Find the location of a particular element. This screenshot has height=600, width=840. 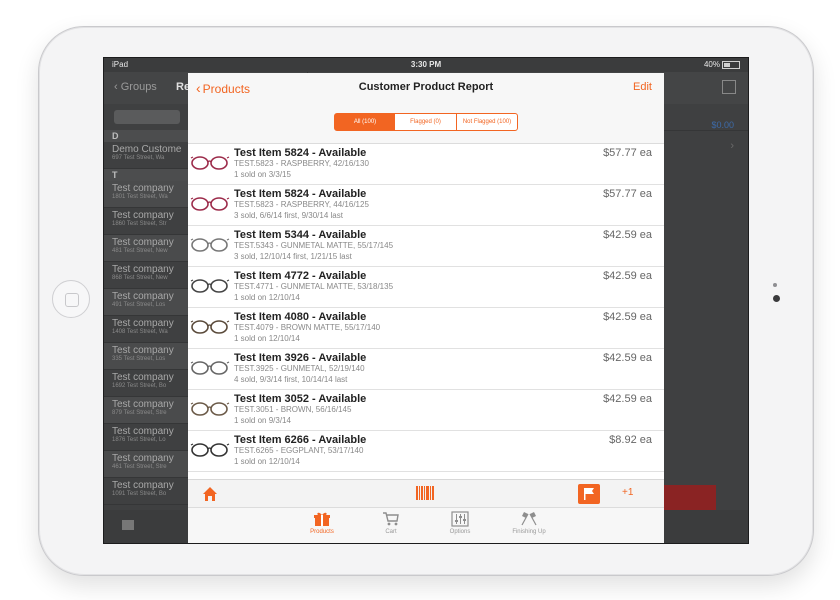

home-button is located at coordinates (71, 299).